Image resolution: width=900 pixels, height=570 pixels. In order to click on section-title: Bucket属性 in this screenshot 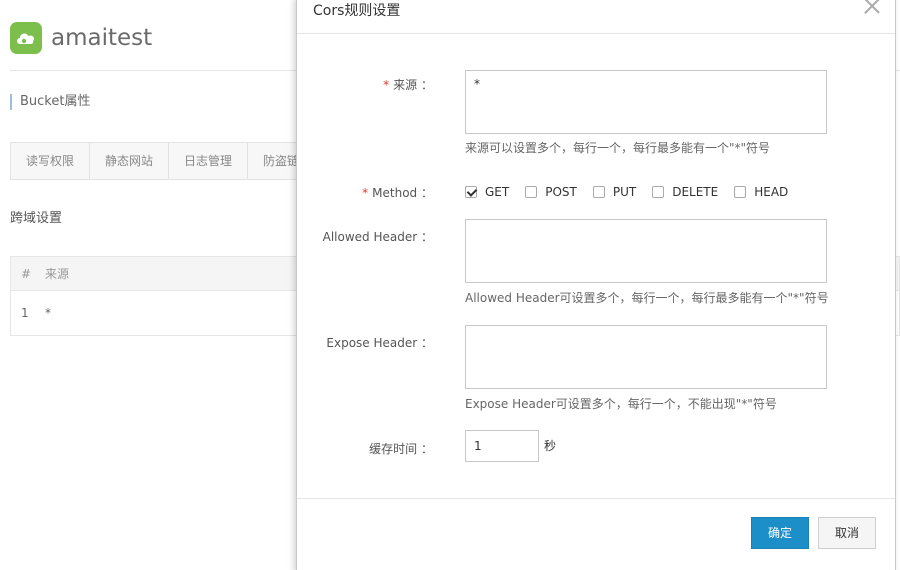, I will do `click(50, 102)`.